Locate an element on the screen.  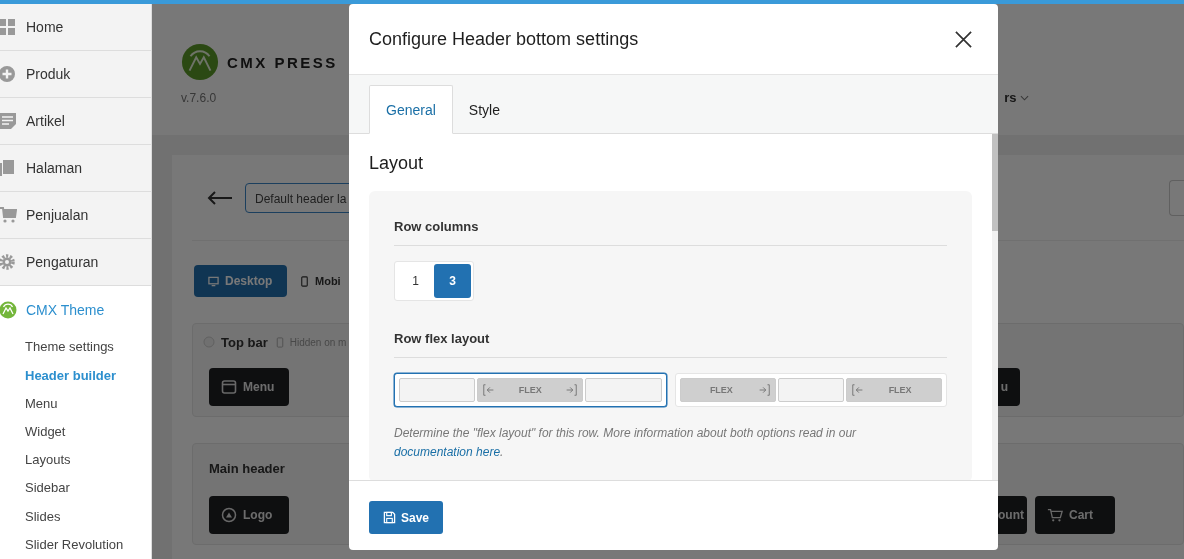
submenu-item: Menu is located at coordinates (88, 404).